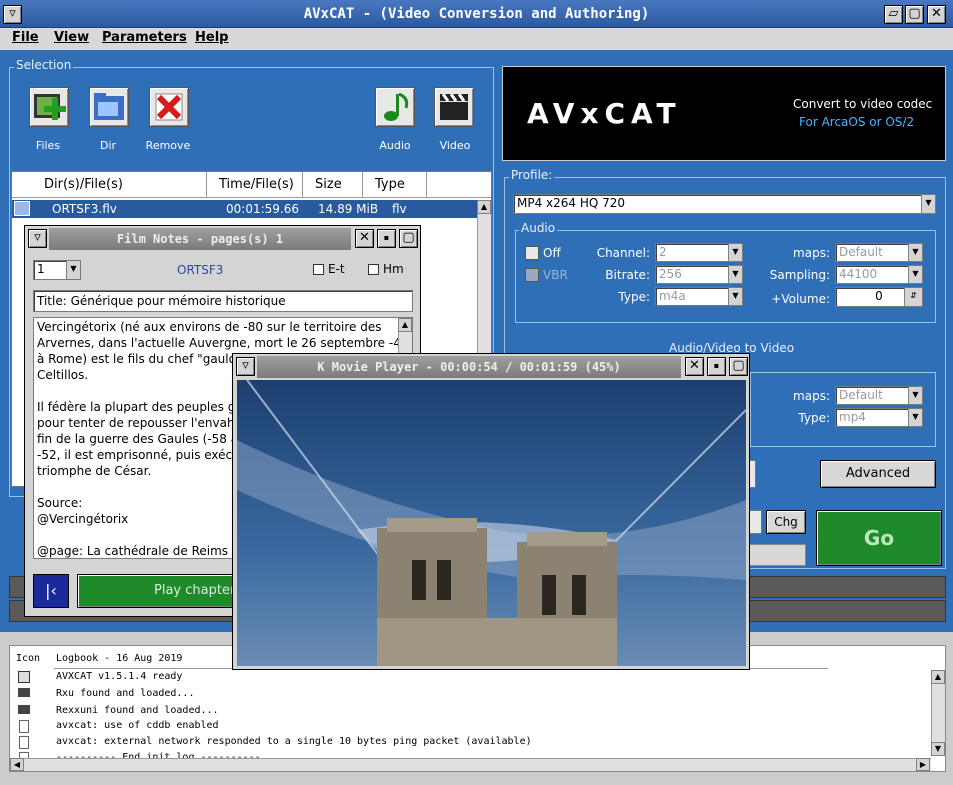  I want to click on clapperboard-icon, so click(454, 106).